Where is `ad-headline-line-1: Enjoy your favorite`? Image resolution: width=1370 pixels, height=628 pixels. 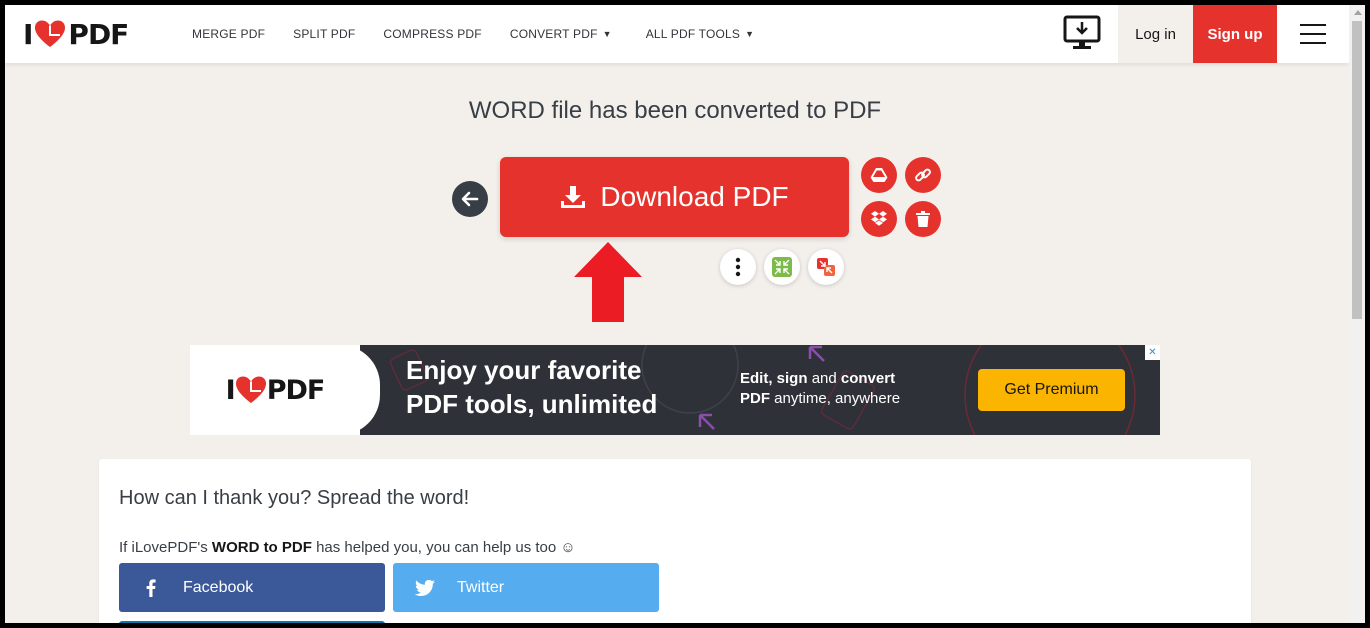
ad-headline-line-1: Enjoy your favorite is located at coordinates (524, 370).